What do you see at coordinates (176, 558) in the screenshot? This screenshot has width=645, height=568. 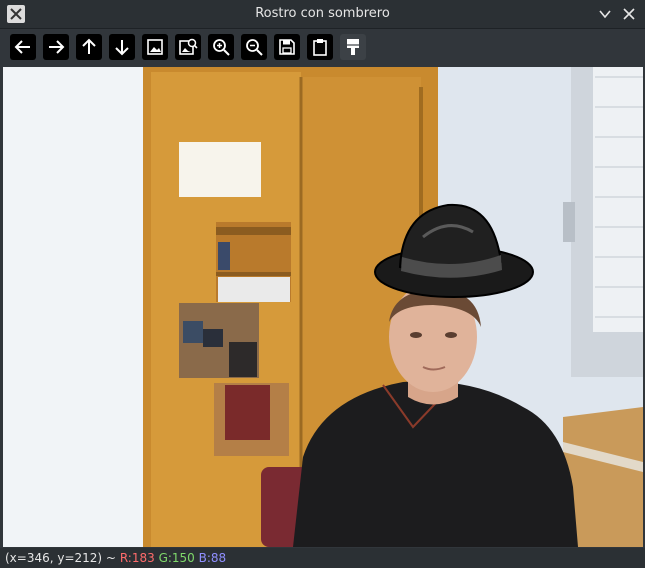 I see `green-value: G:150` at bounding box center [176, 558].